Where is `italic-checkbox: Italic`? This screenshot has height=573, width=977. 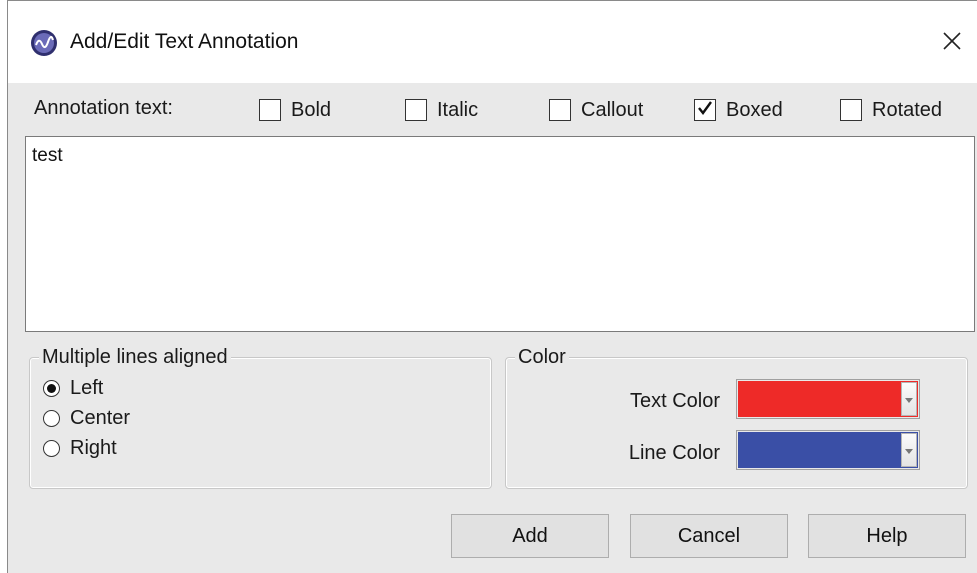 italic-checkbox: Italic is located at coordinates (441, 110).